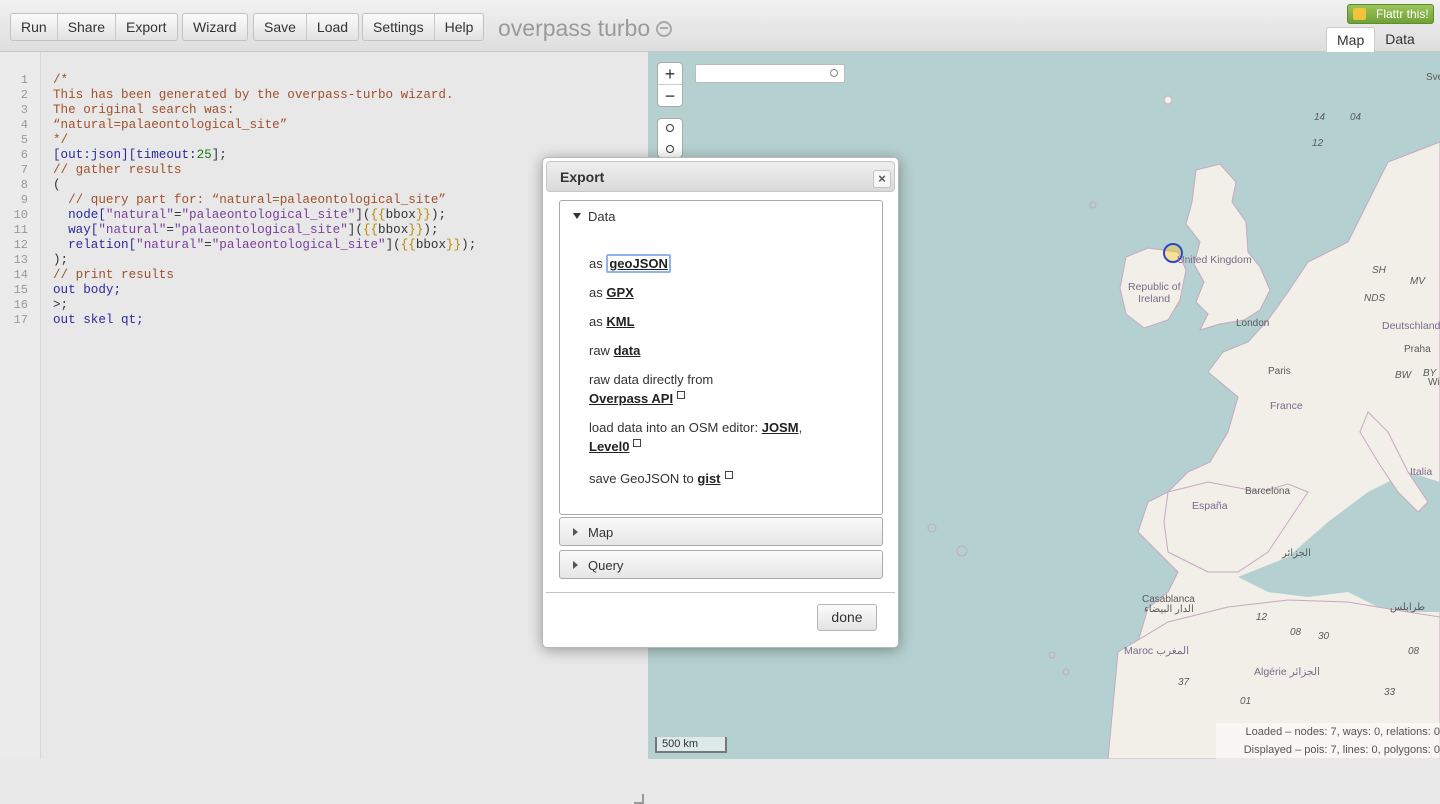  Describe the element at coordinates (1433, 77) in the screenshot. I see `map-label: Sve` at that location.